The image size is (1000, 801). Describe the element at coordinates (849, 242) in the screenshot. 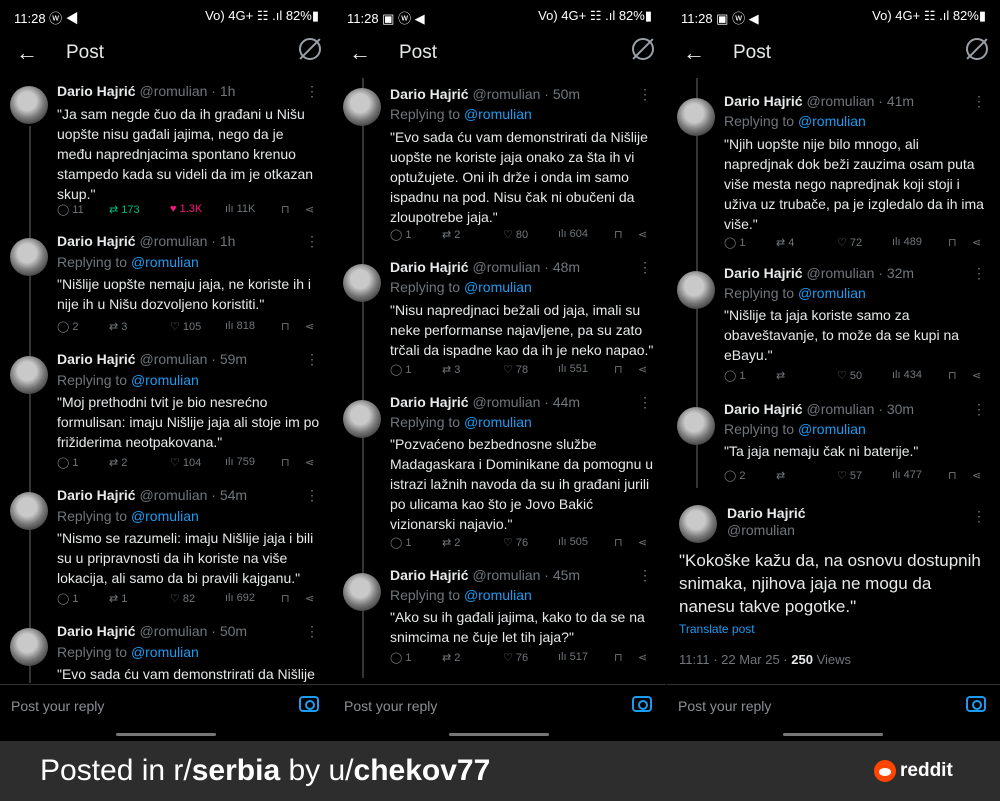

I see `like-icon: ♡ 72` at that location.